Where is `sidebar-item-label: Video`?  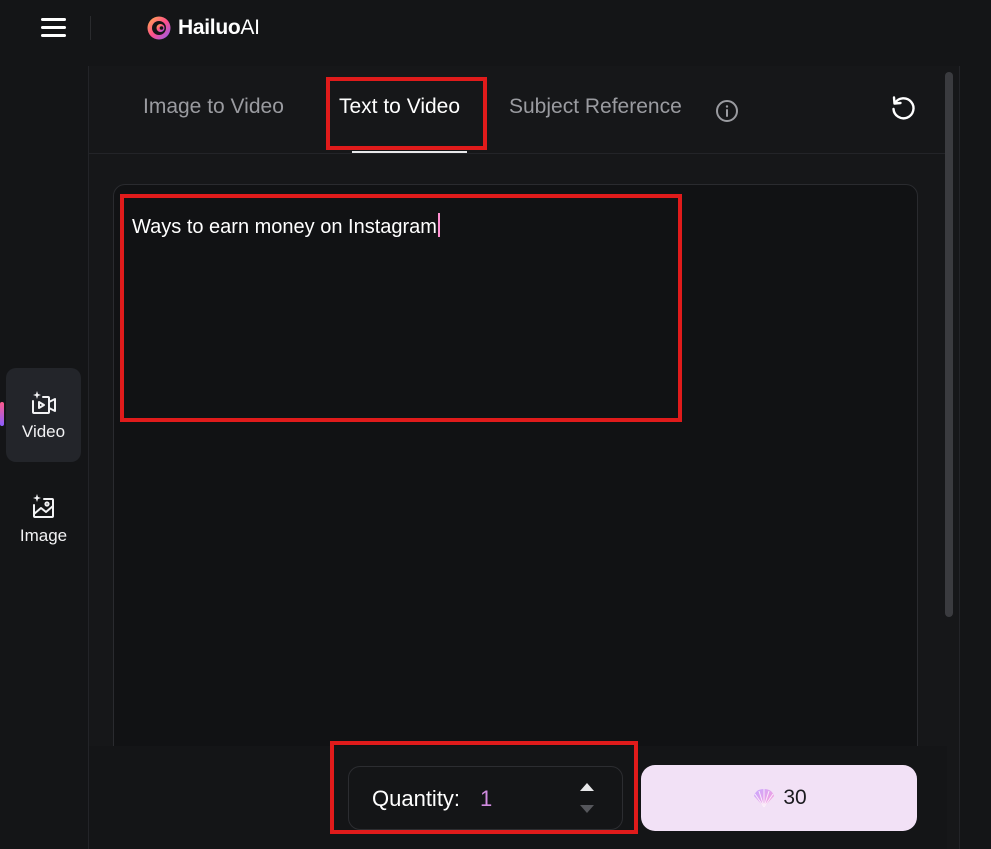 sidebar-item-label: Video is located at coordinates (43, 431).